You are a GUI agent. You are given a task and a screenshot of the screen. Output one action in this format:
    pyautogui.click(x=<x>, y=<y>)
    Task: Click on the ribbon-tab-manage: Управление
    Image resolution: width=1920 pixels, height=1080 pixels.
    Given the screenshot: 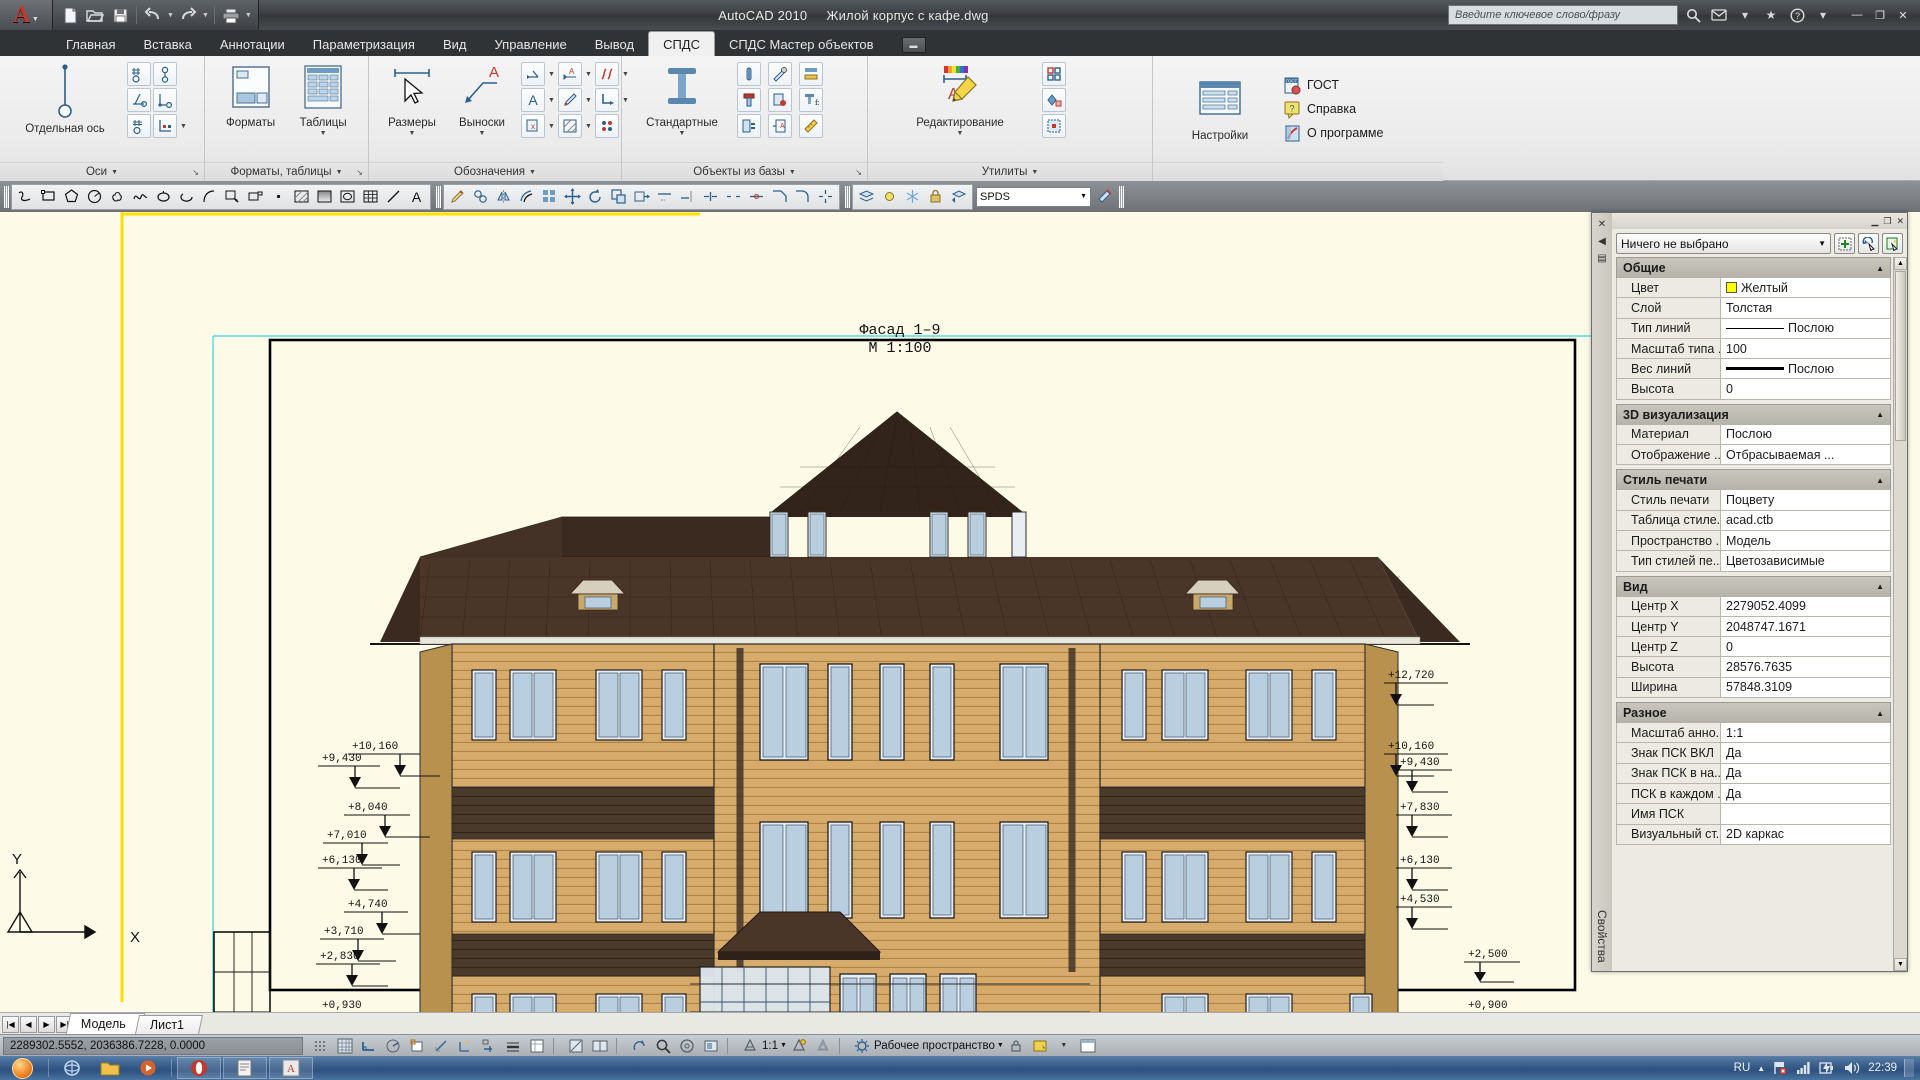 What is the action you would take?
    pyautogui.click(x=530, y=44)
    